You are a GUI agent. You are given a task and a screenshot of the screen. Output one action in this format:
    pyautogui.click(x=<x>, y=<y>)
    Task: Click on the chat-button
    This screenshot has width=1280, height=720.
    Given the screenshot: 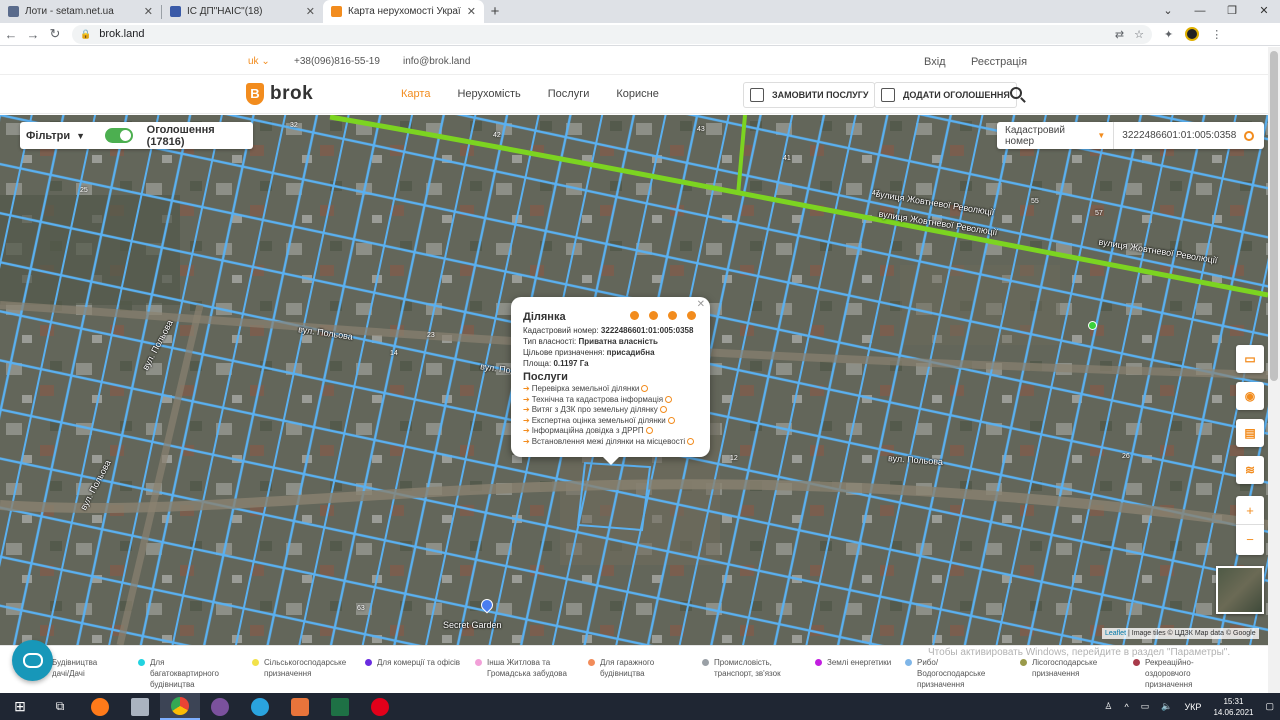 What is the action you would take?
    pyautogui.click(x=32, y=660)
    